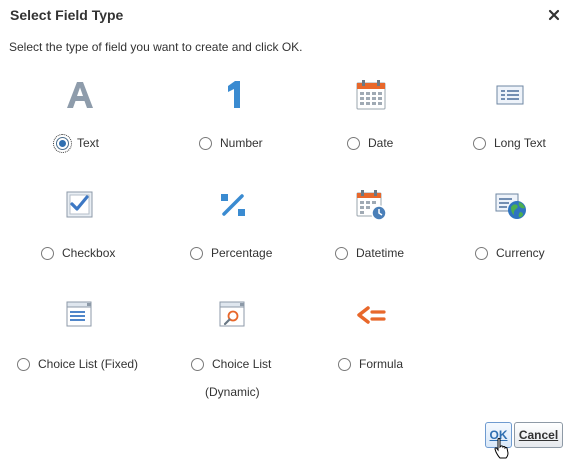 Image resolution: width=571 pixels, height=461 pixels. Describe the element at coordinates (380, 253) in the screenshot. I see `option-datetime-label: Datetime` at that location.